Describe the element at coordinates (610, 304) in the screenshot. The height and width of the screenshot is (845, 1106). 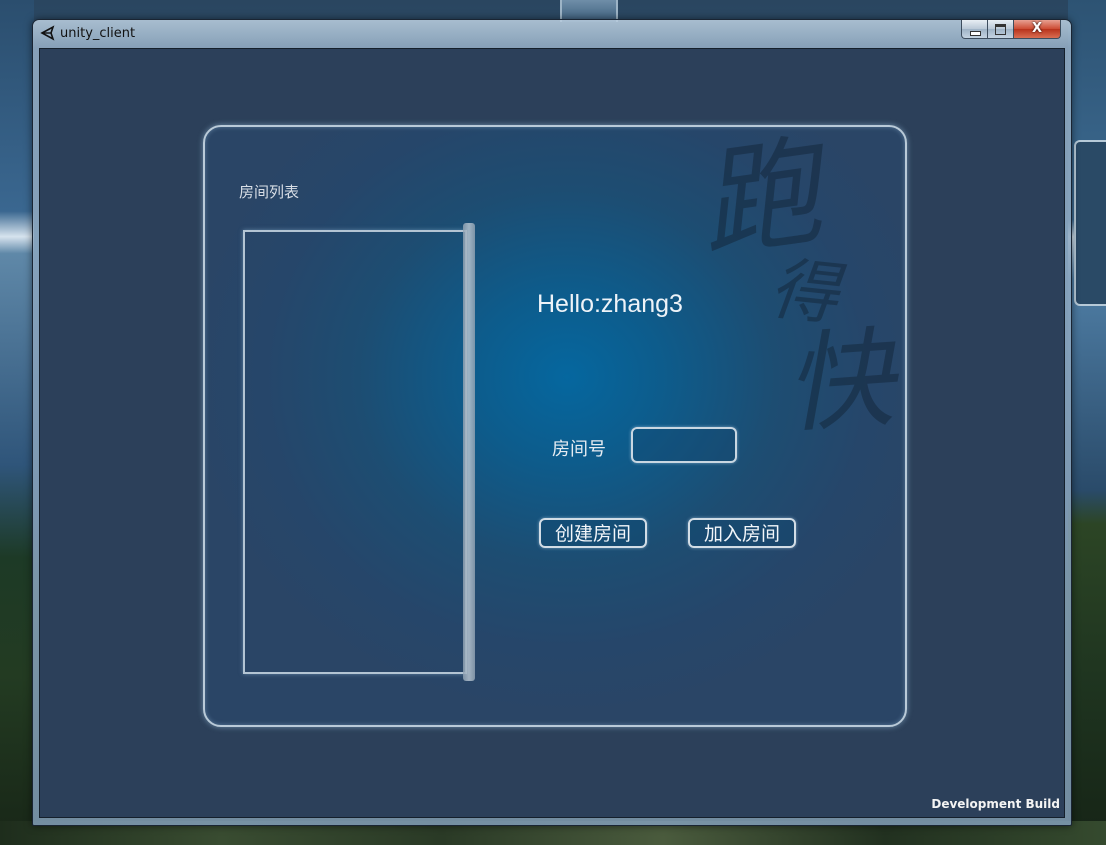
I see `greeting-text: Hello:zhang3` at that location.